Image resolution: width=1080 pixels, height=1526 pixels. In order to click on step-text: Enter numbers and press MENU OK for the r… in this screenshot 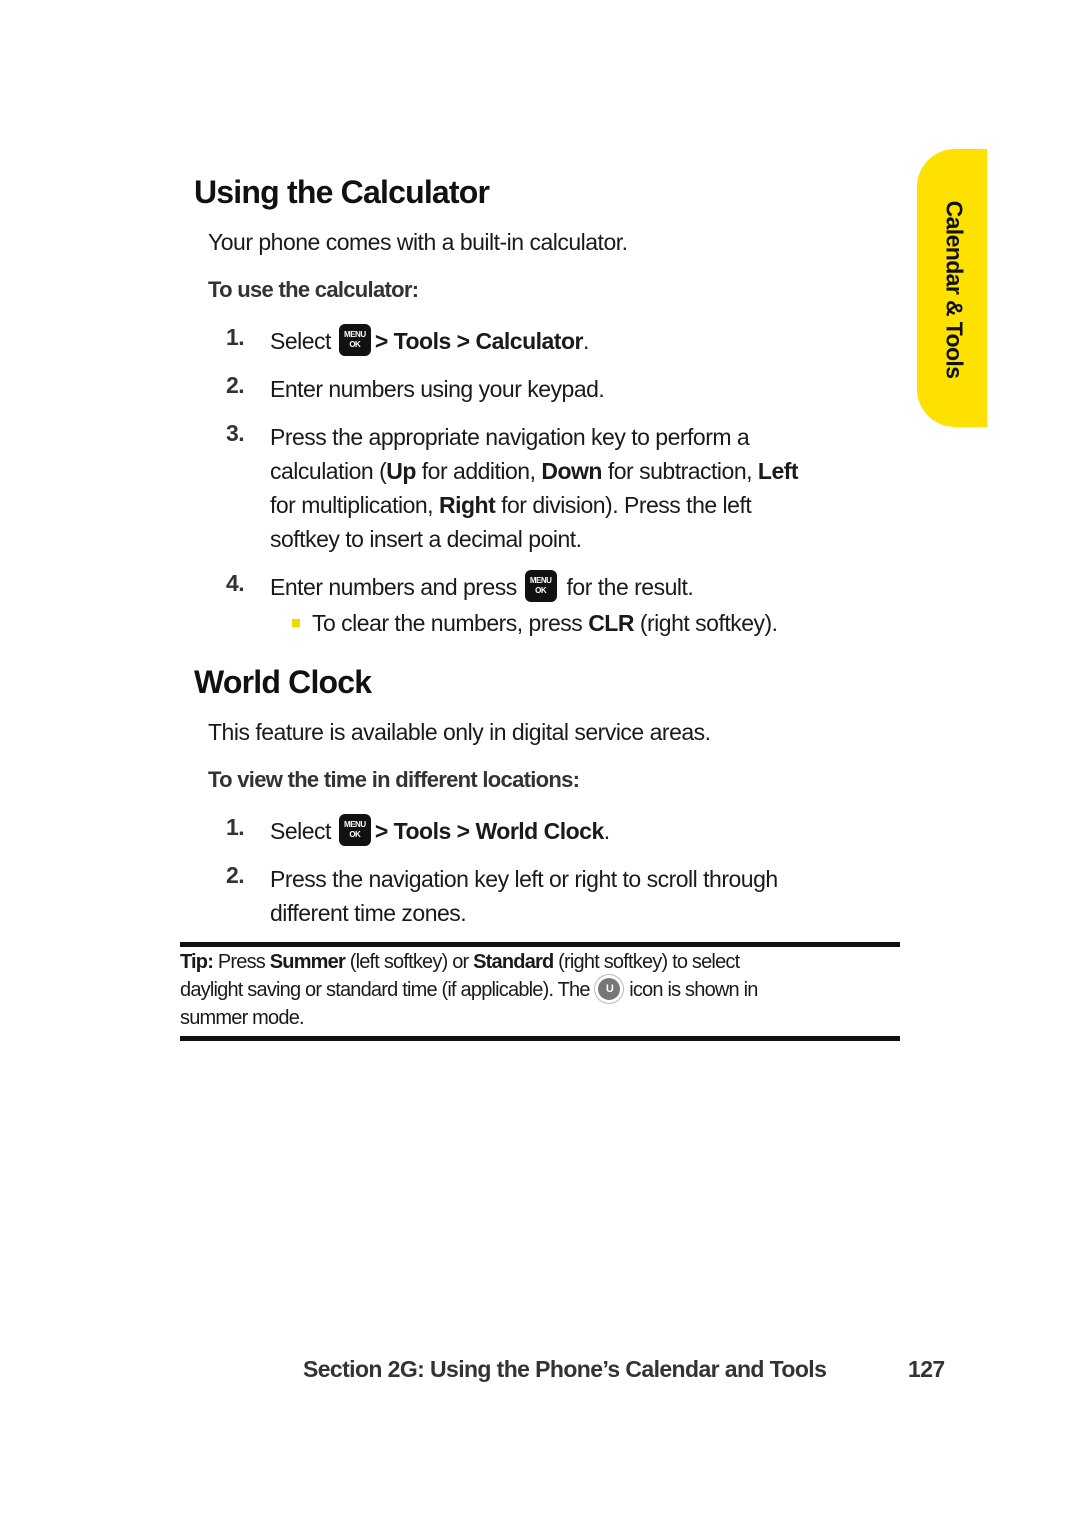, I will do `click(580, 587)`.